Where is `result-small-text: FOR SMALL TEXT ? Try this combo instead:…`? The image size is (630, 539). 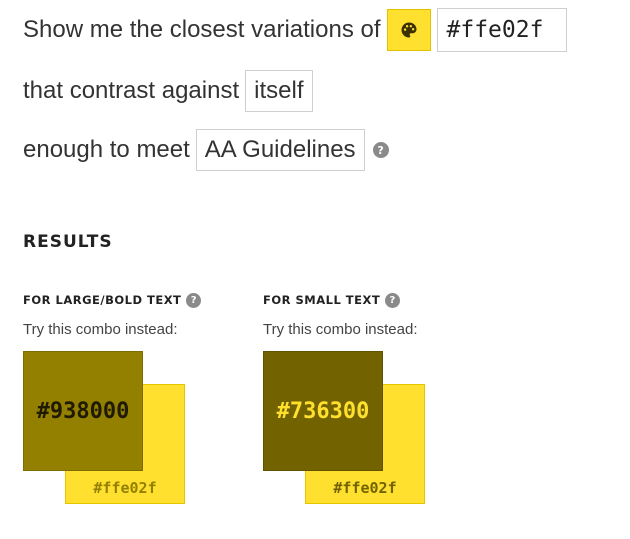
result-small-text: FOR SMALL TEXT ? Try this combo instead:… is located at coordinates (348, 400).